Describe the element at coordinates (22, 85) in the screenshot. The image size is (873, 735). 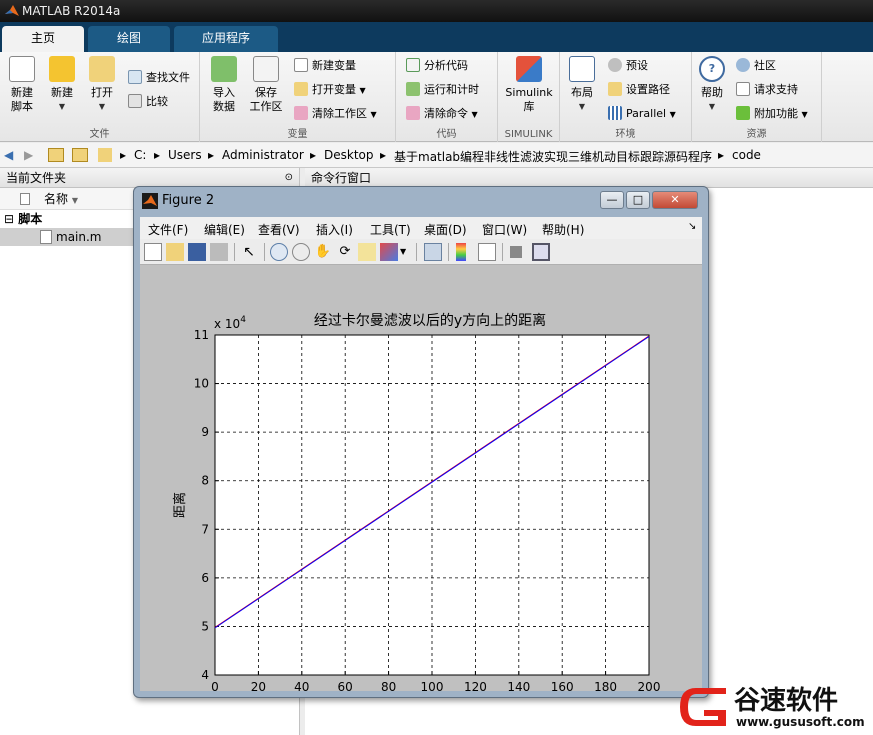
I see `new-script-button: 新建 脚本` at that location.